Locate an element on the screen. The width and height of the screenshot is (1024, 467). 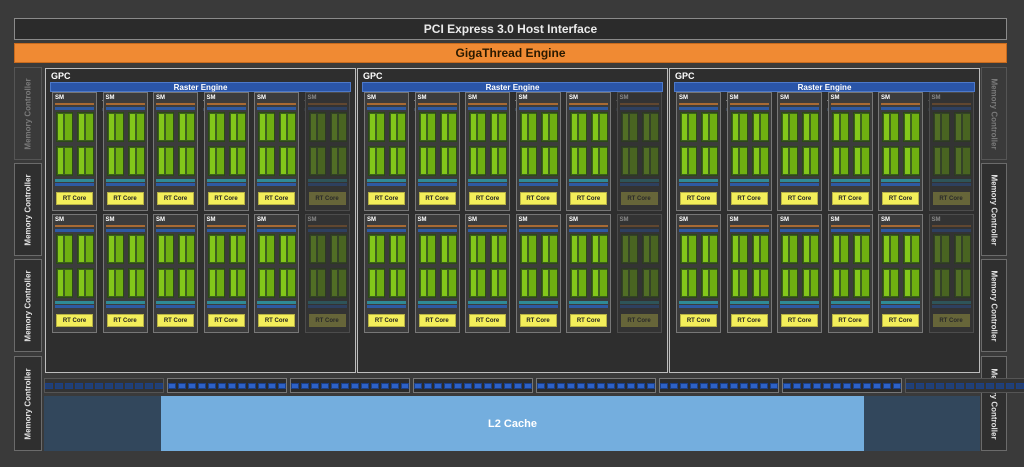
tpc: ▼ ▼TPCPolyMorph EngineSMRT CoreSMRT Core is located at coordinates (799, 230).